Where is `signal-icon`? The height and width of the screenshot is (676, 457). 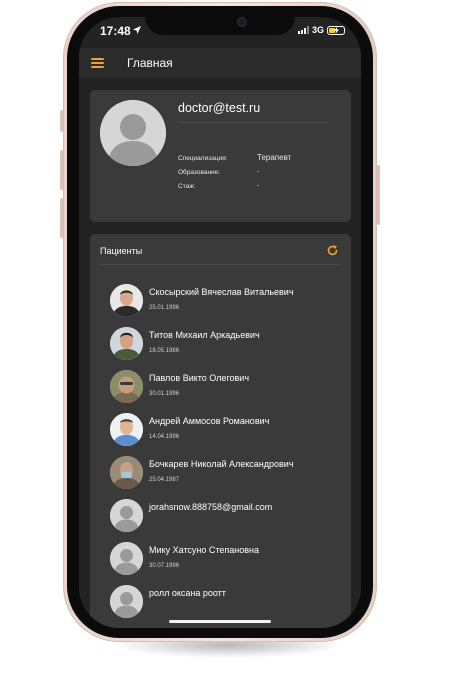
signal-icon is located at coordinates (303, 30).